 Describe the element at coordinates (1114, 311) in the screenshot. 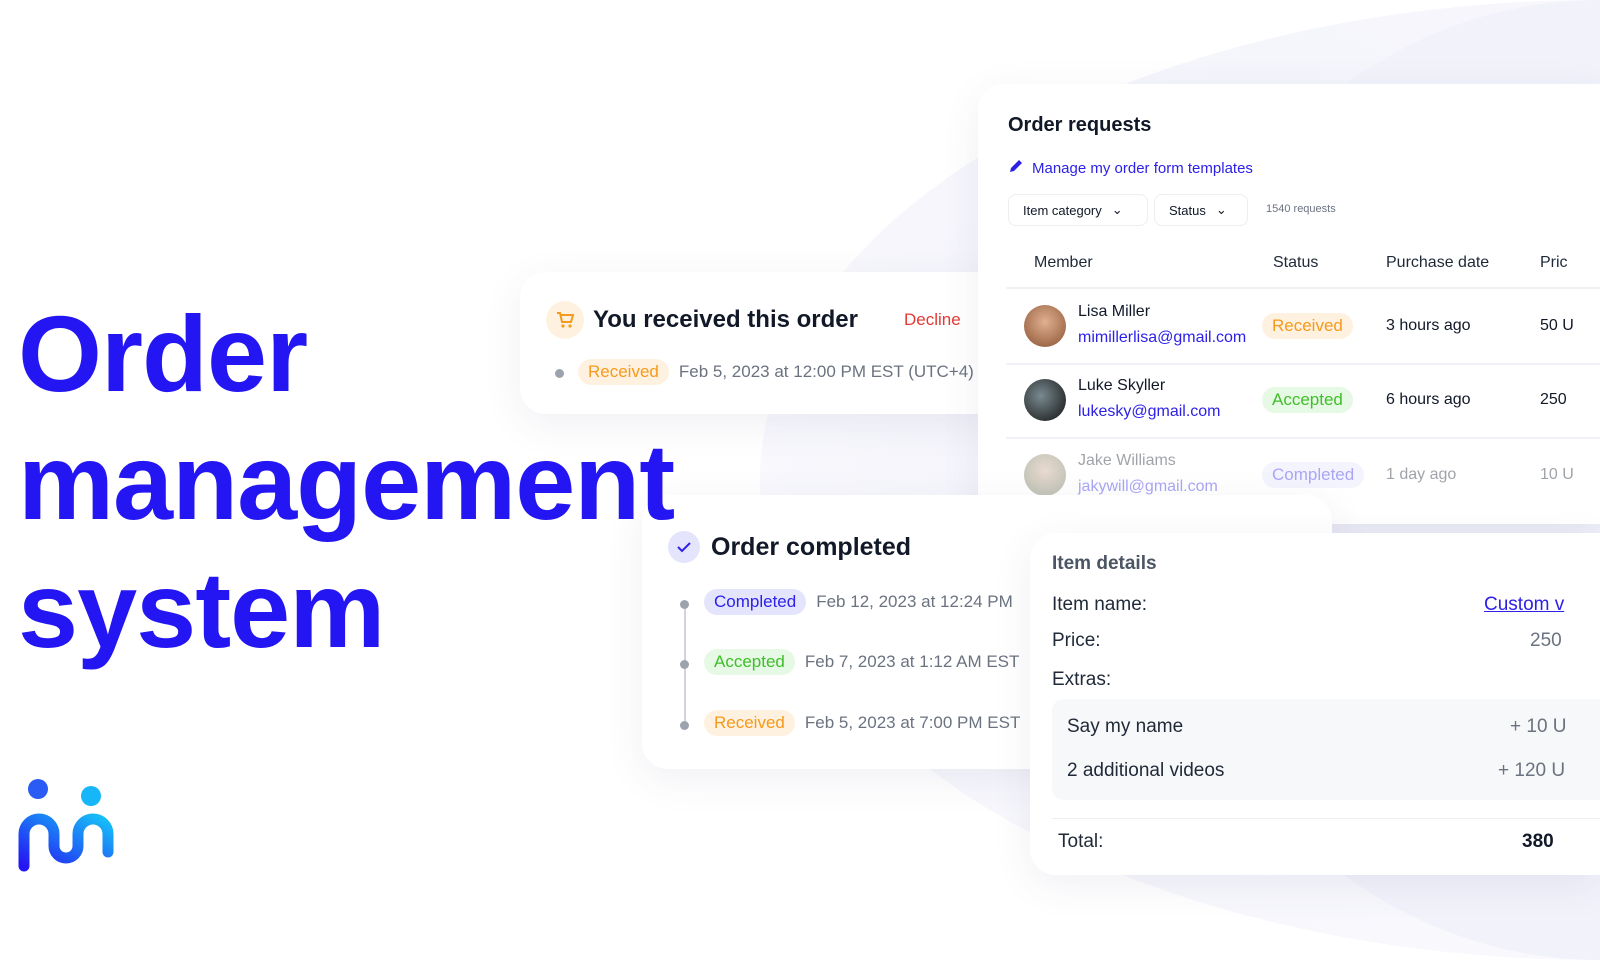

I see `member-name: Lisa Miller` at that location.